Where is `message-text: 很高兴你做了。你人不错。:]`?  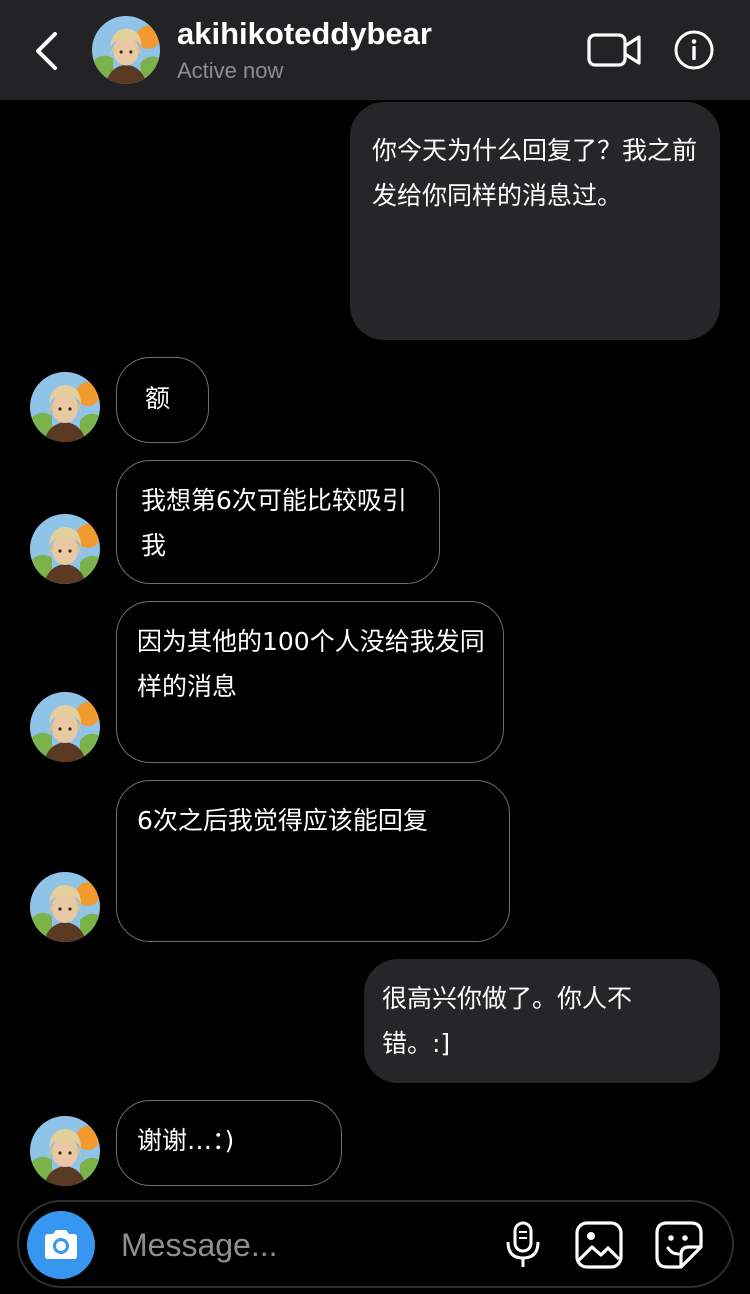
message-text: 很高兴你做了。你人不错。:] is located at coordinates (507, 1021).